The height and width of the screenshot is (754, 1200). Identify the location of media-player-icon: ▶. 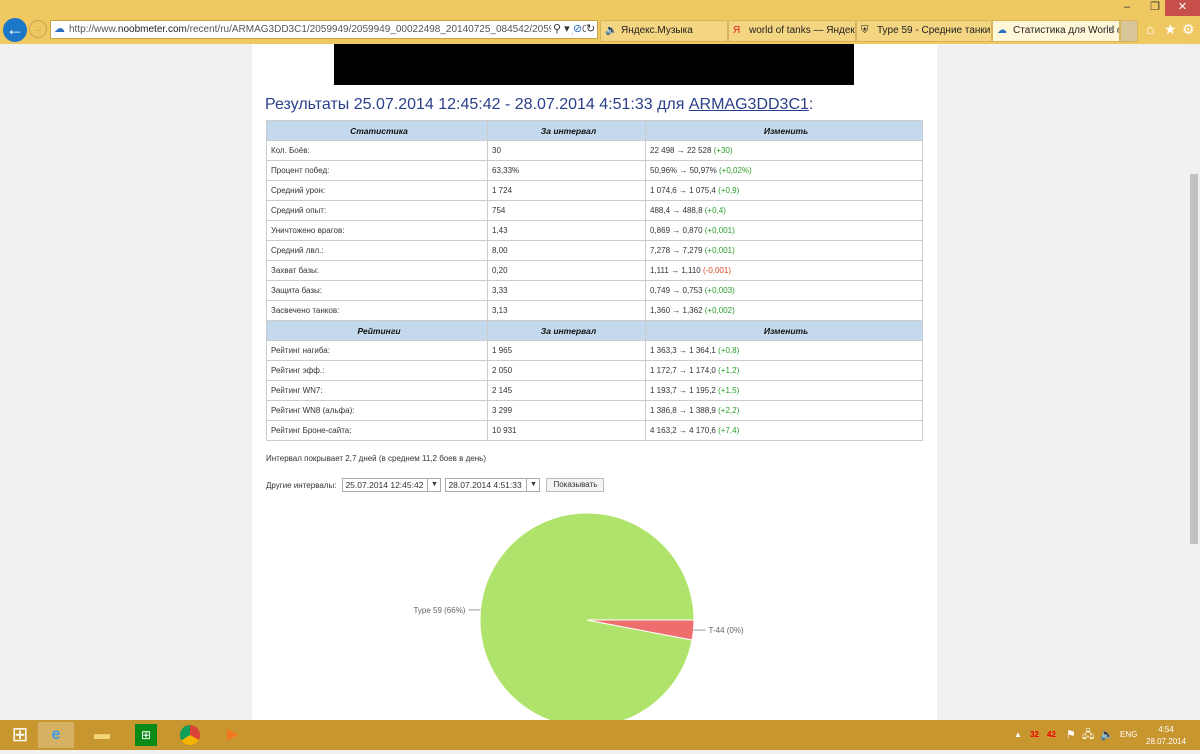
(233, 735).